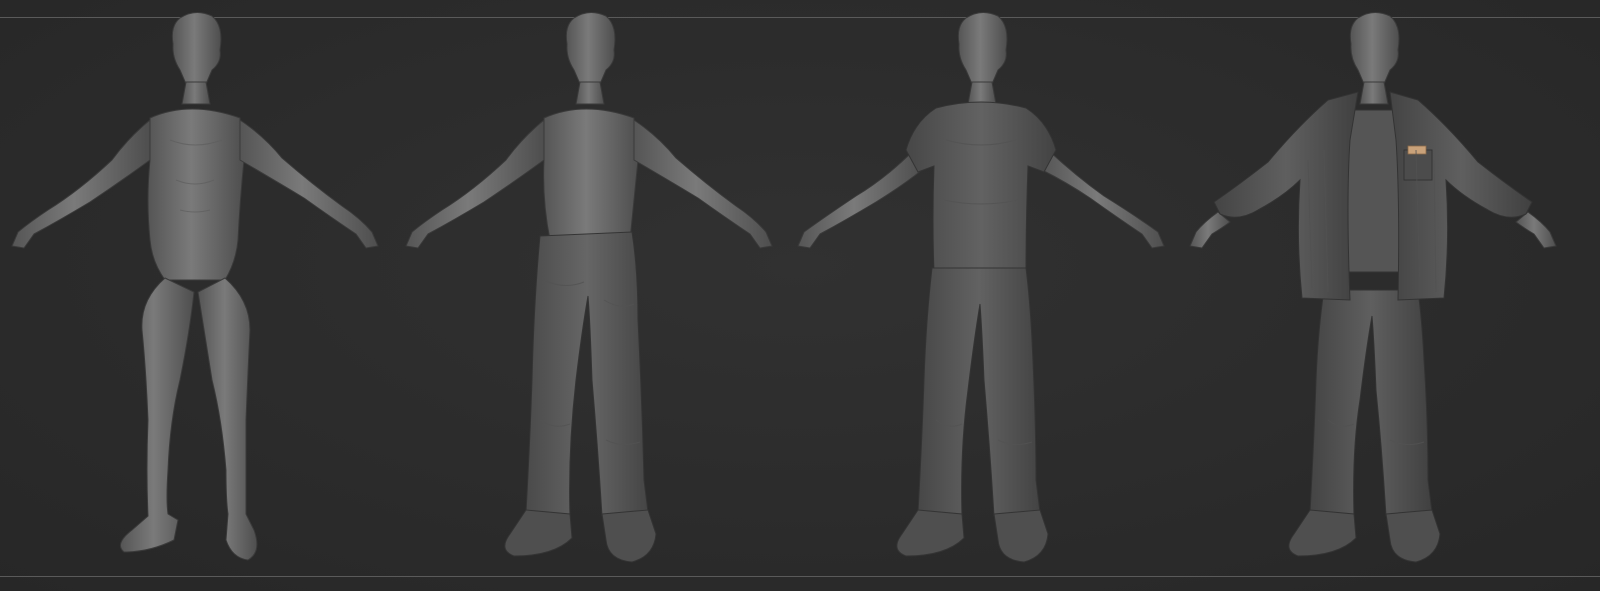  What do you see at coordinates (196, 50) in the screenshot?
I see `head` at bounding box center [196, 50].